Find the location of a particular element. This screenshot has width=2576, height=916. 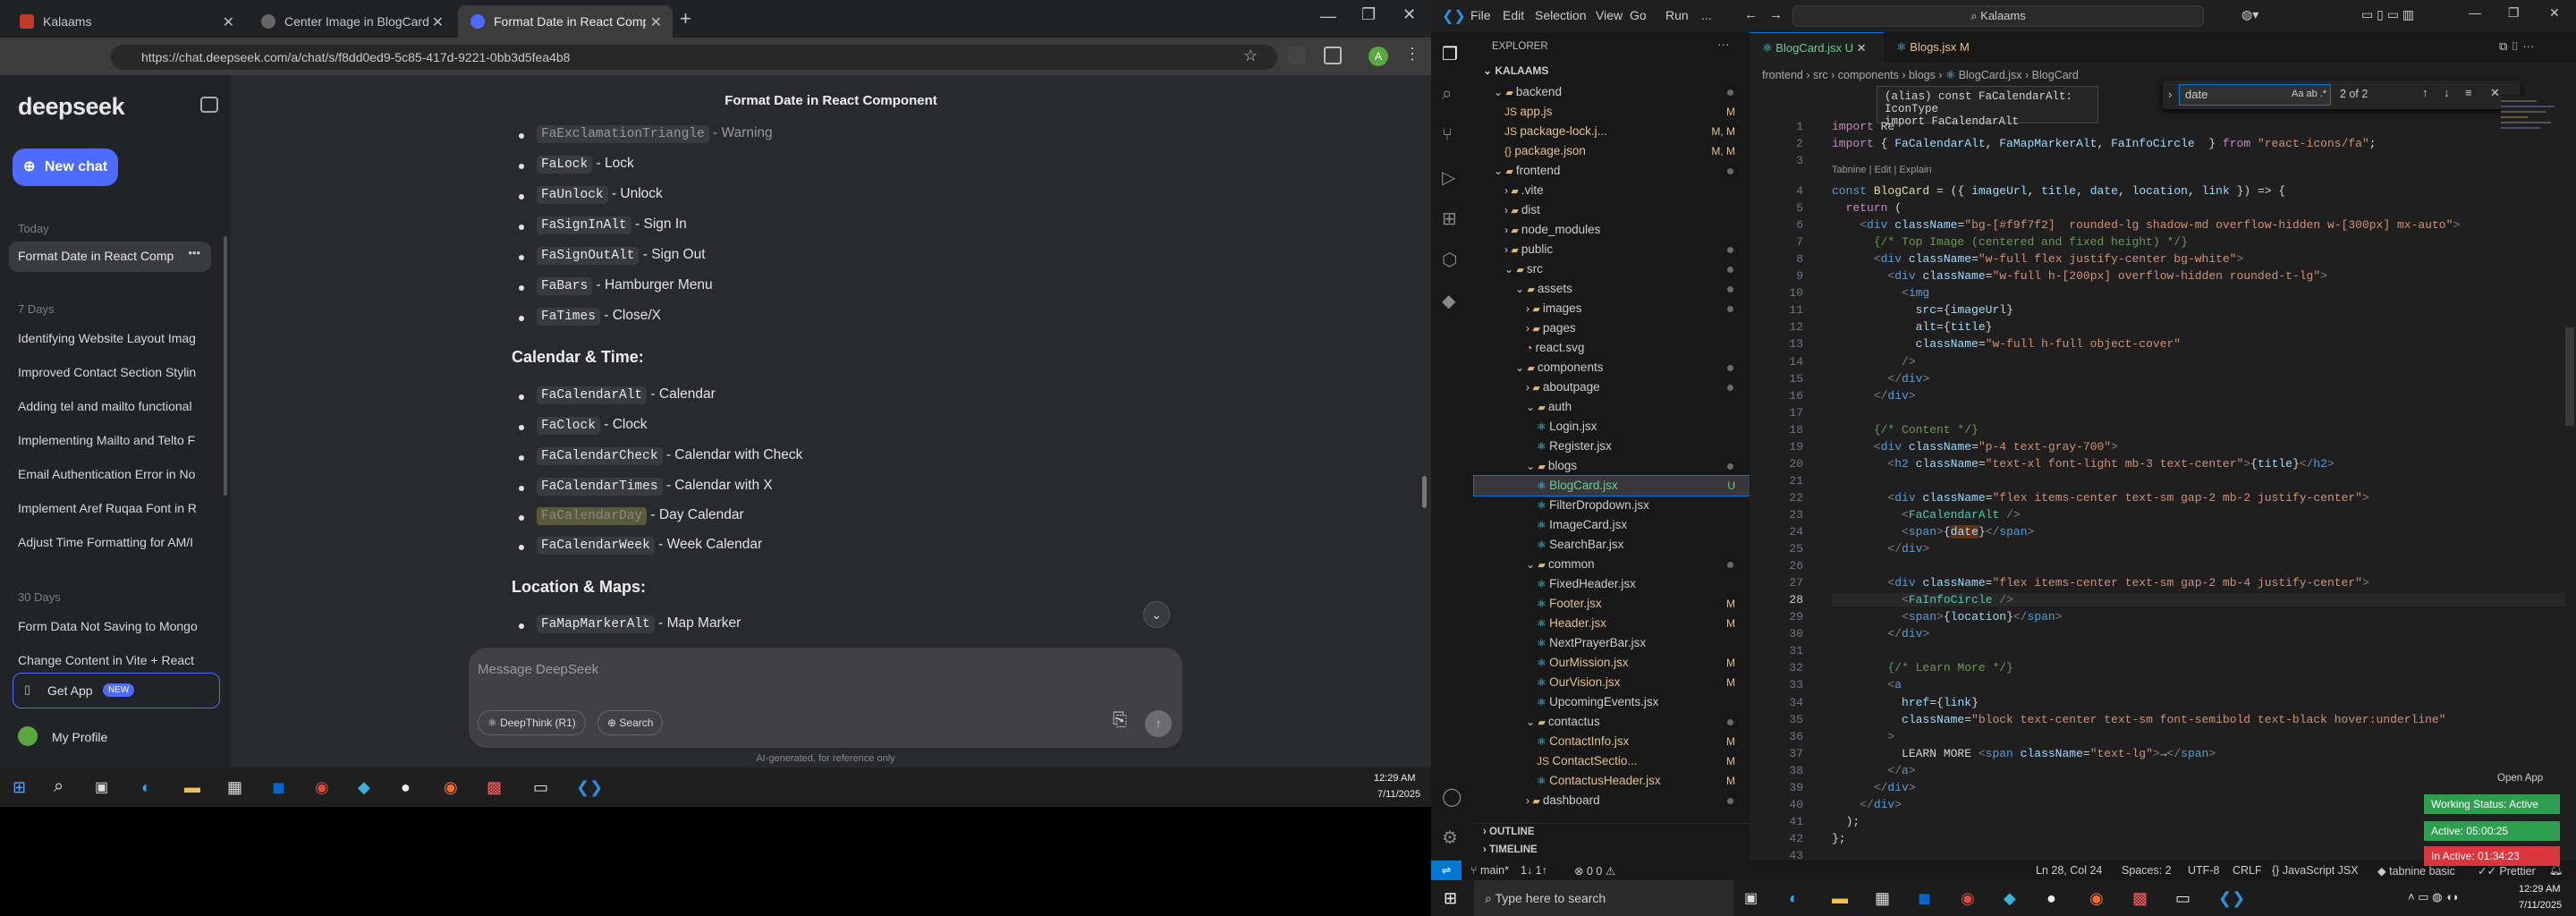

store-icon: ▦ is located at coordinates (1882, 898).